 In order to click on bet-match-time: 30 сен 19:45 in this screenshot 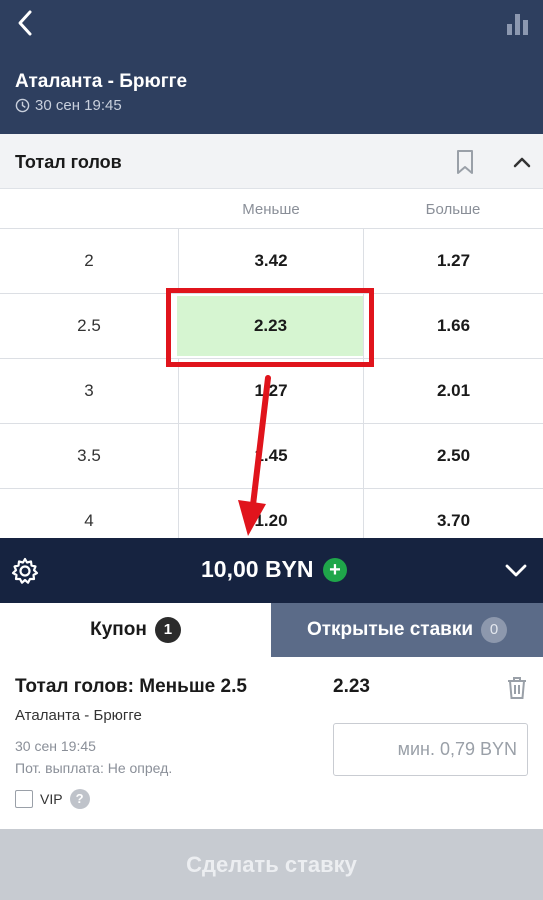, I will do `click(55, 746)`.